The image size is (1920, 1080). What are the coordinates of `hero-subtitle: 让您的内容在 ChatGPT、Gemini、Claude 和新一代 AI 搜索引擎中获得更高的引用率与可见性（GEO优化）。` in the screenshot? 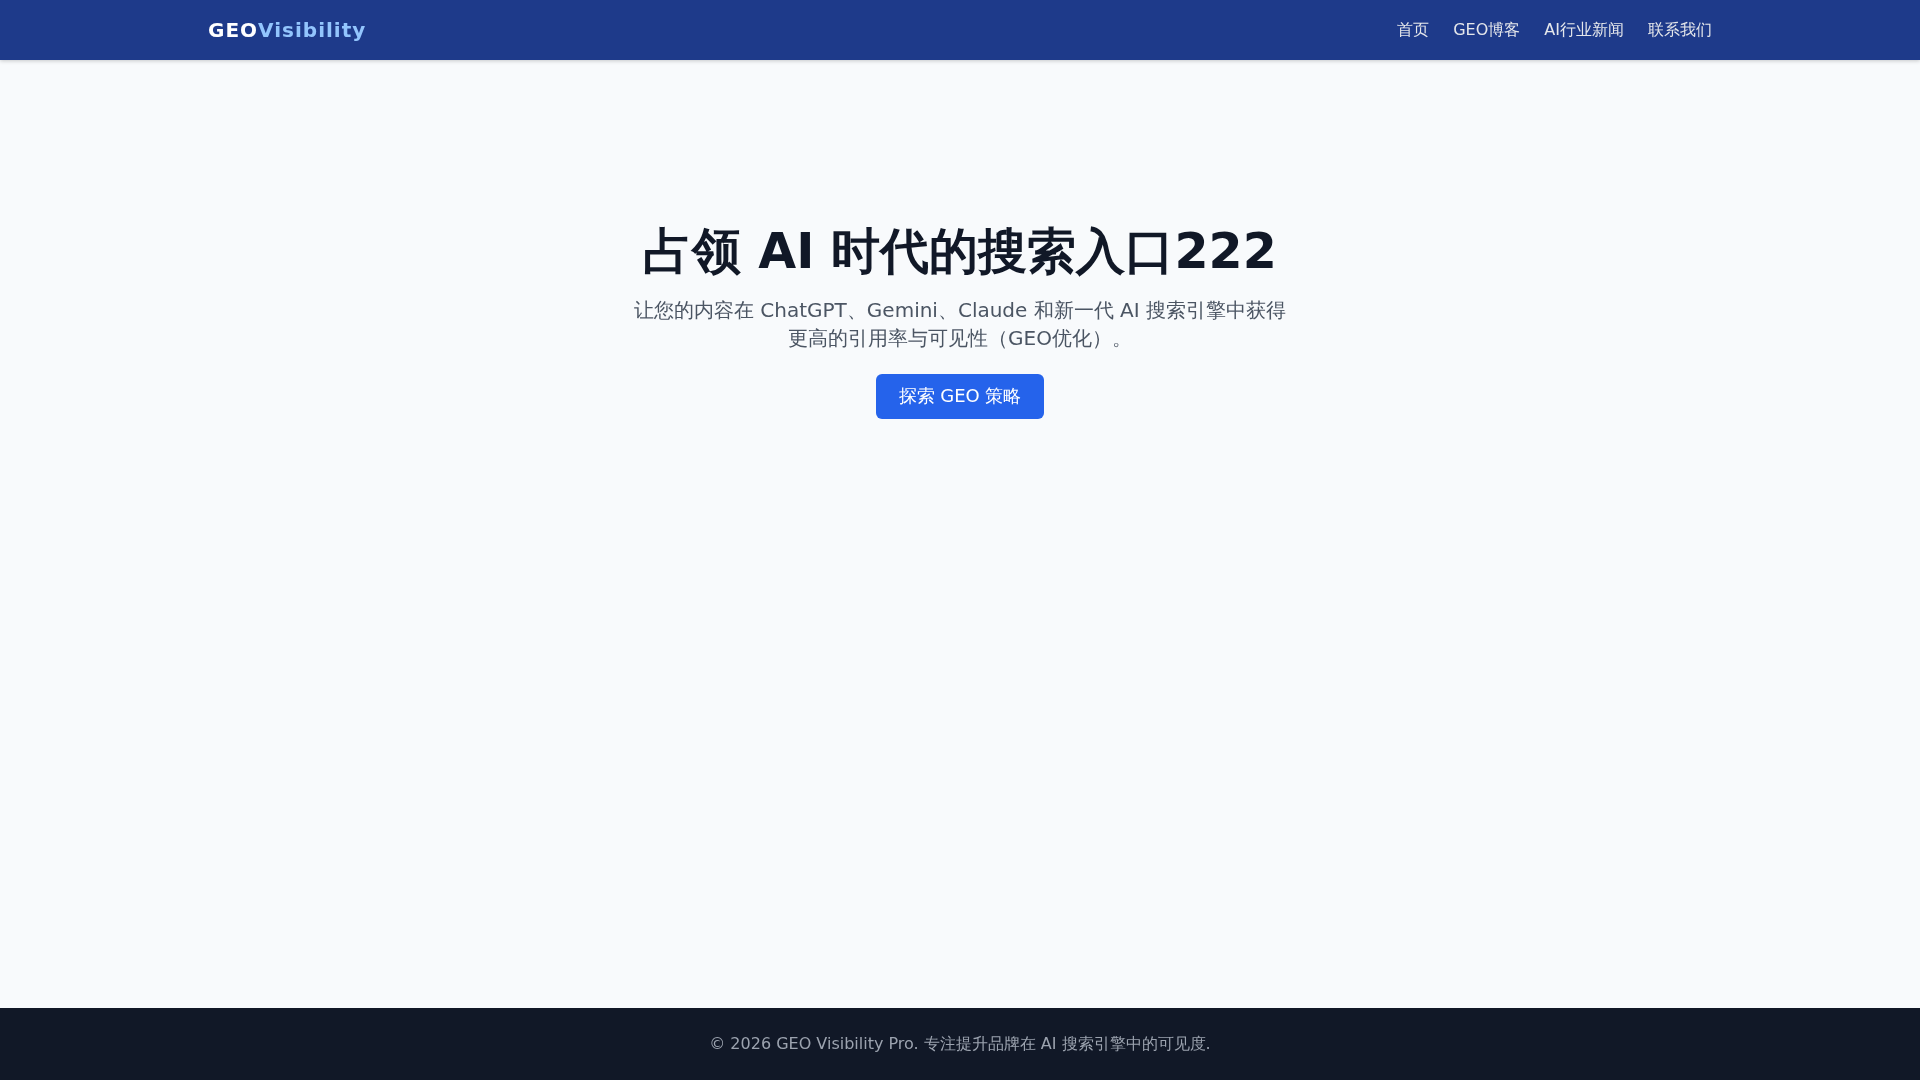 It's located at (960, 324).